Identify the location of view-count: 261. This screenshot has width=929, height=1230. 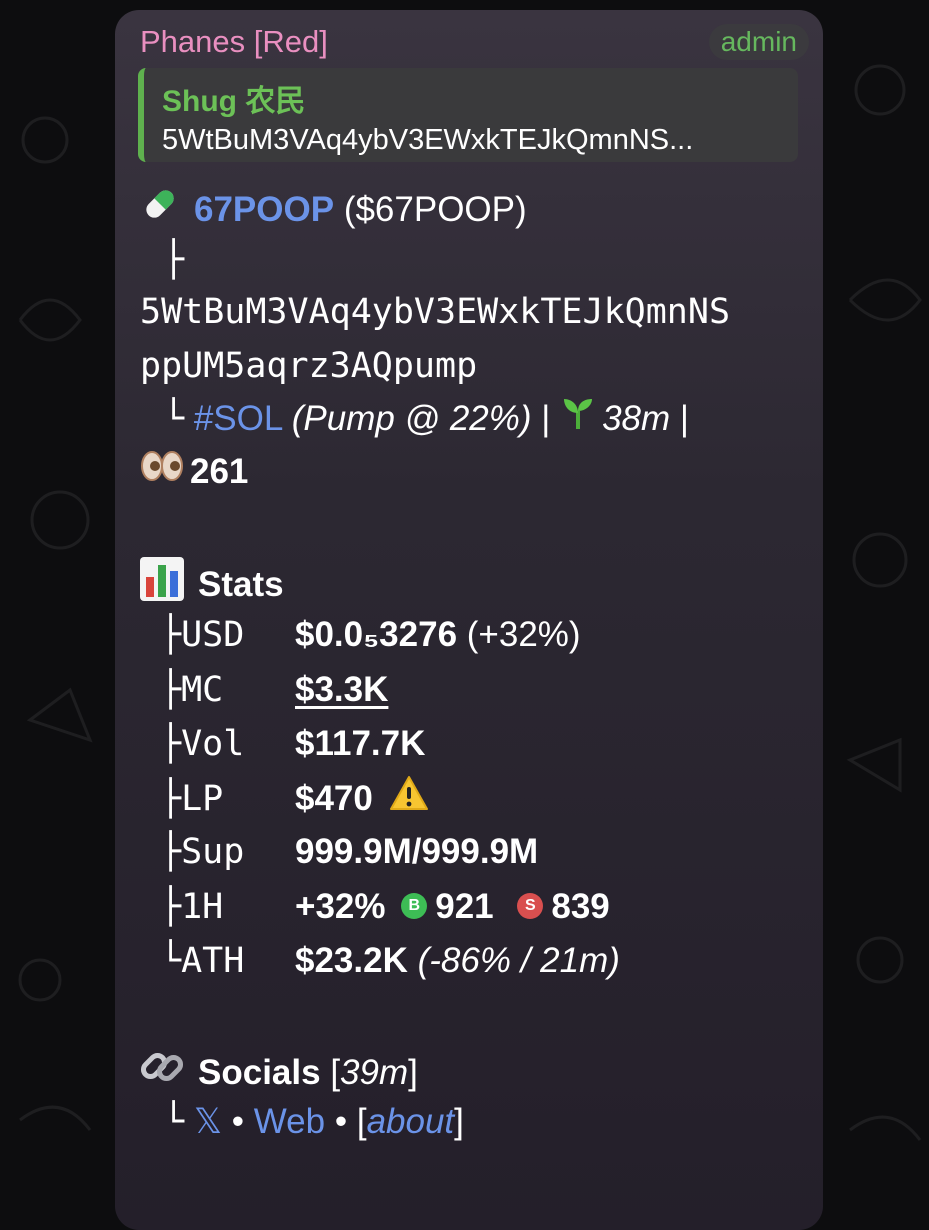
(219, 471).